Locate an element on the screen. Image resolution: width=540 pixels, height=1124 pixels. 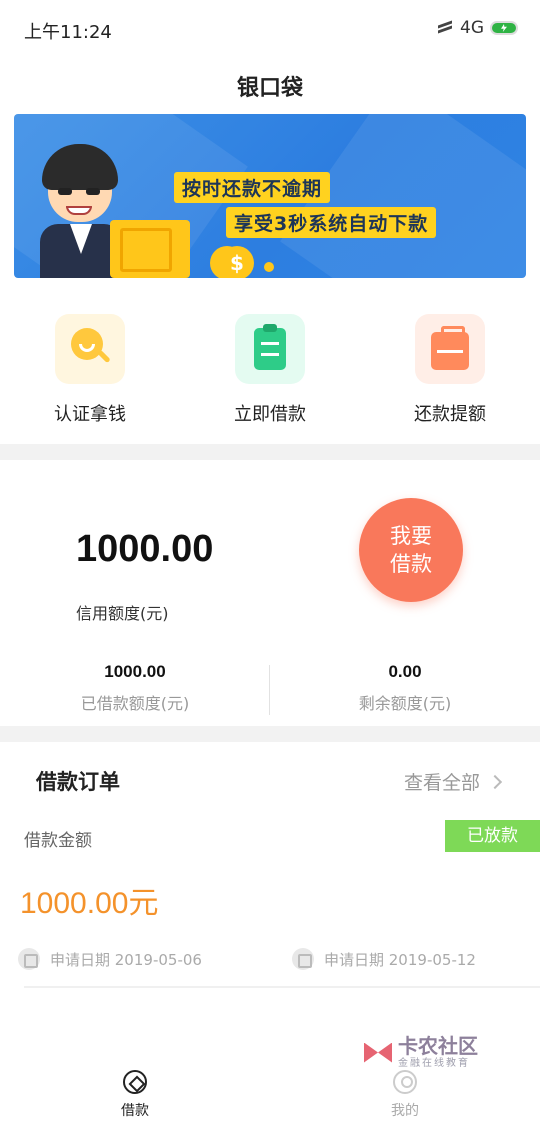
quick-item-repay: 还款提额 is located at coordinates (450, 370).